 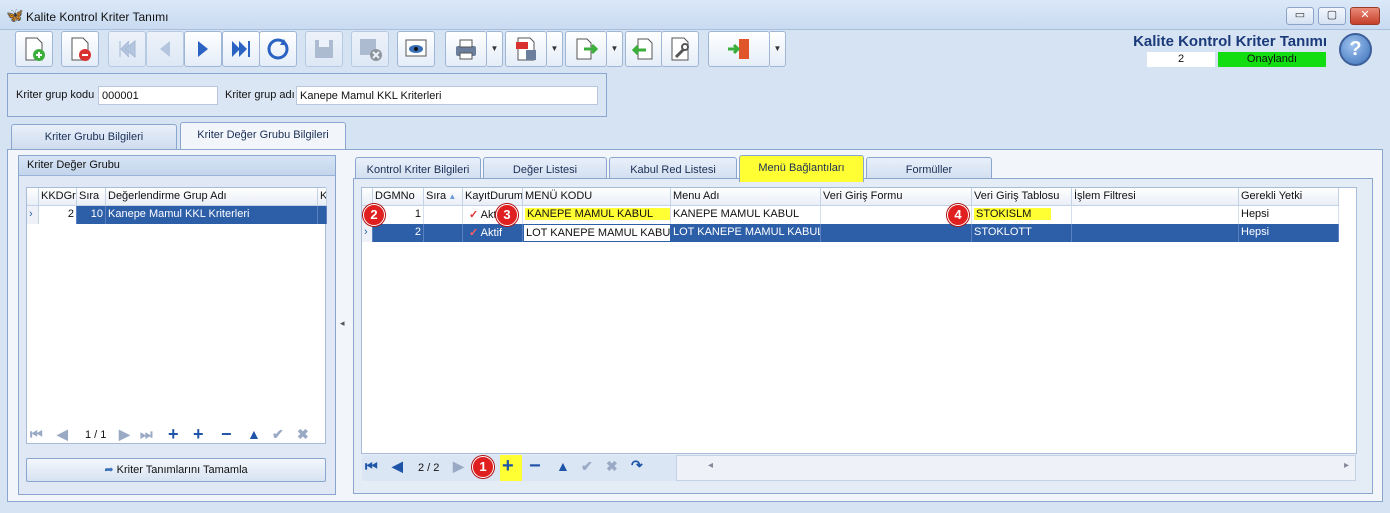 What do you see at coordinates (398, 197) in the screenshot?
I see `column-header: DGMNo` at bounding box center [398, 197].